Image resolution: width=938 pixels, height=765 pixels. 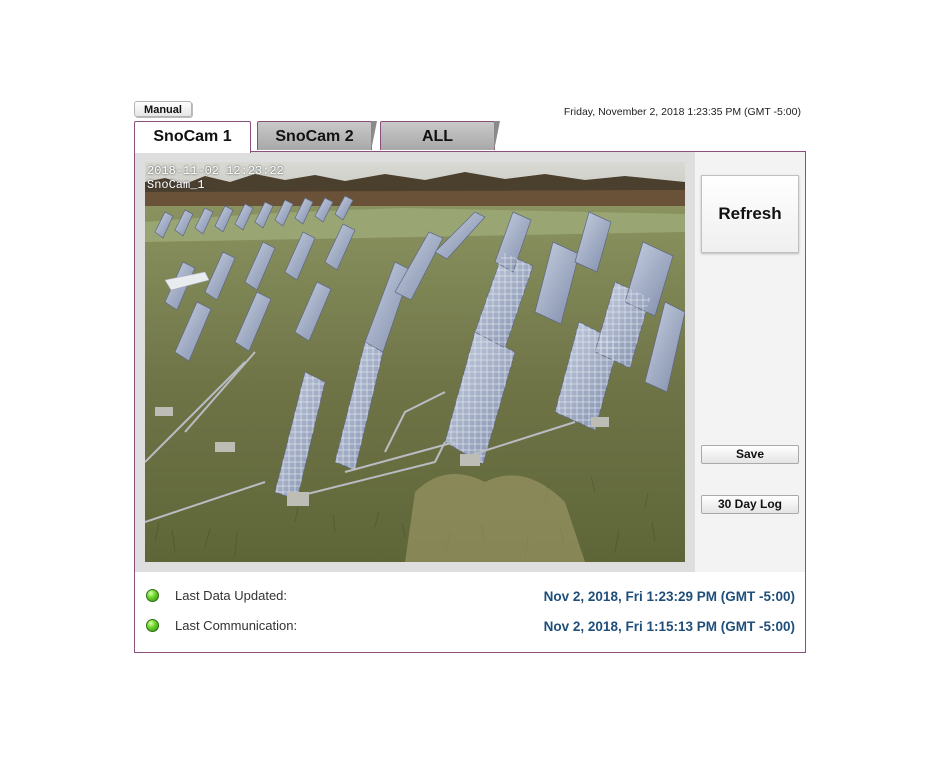 I want to click on tab-all: ALL, so click(x=440, y=136).